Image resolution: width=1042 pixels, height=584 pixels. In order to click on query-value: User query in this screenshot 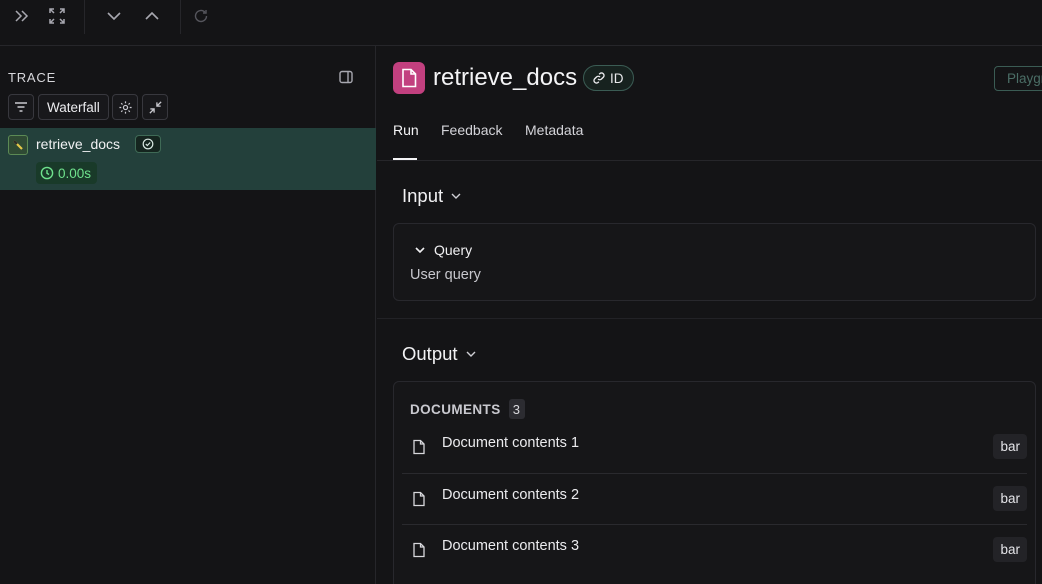, I will do `click(445, 275)`.